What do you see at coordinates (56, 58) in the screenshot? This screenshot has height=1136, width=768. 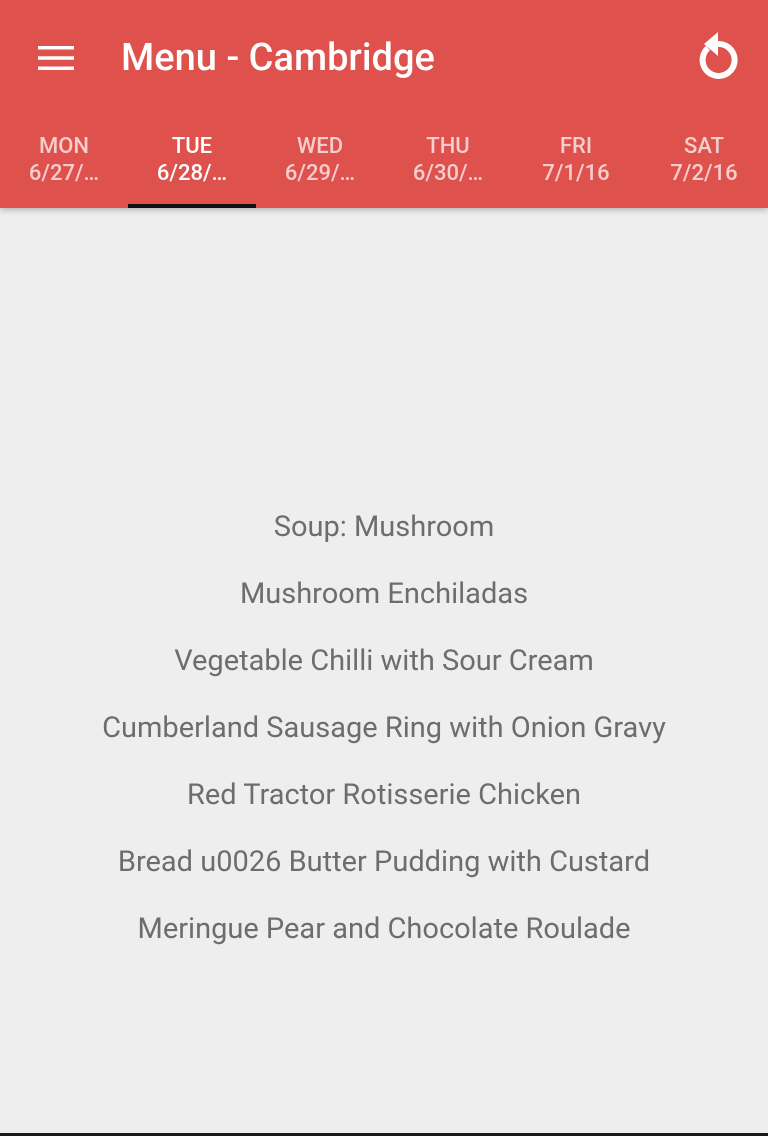 I see `hamburger-menu-icon` at bounding box center [56, 58].